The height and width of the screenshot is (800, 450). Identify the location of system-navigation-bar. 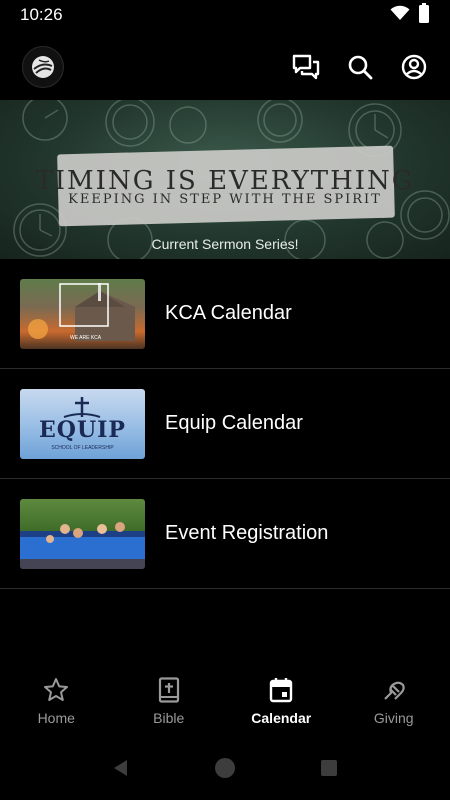
(225, 770).